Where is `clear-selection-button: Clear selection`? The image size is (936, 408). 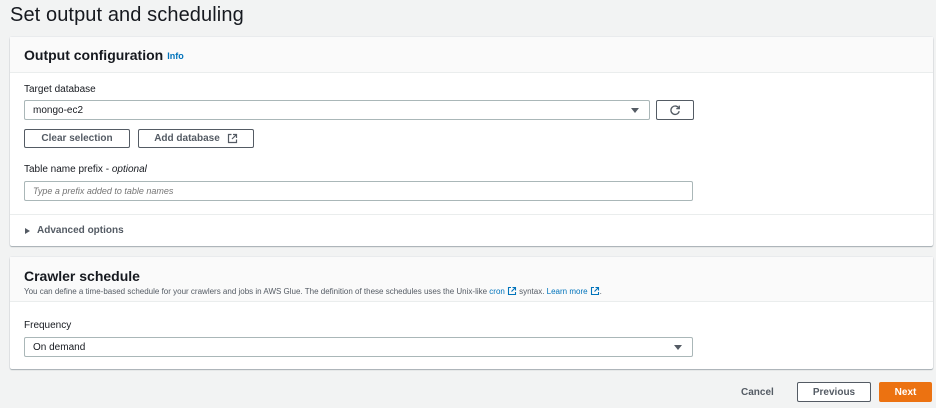 clear-selection-button: Clear selection is located at coordinates (77, 138).